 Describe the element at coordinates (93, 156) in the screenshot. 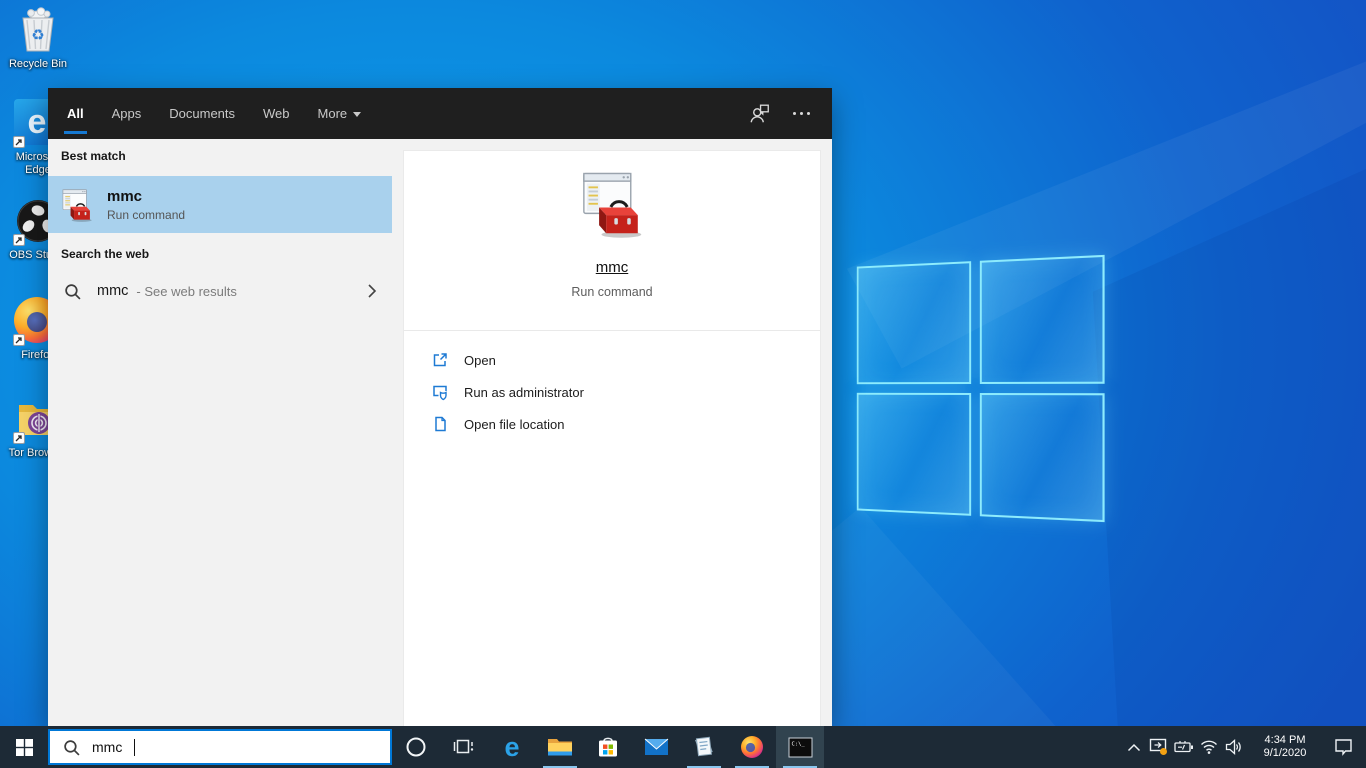

I see `best-match-header: Best match` at that location.